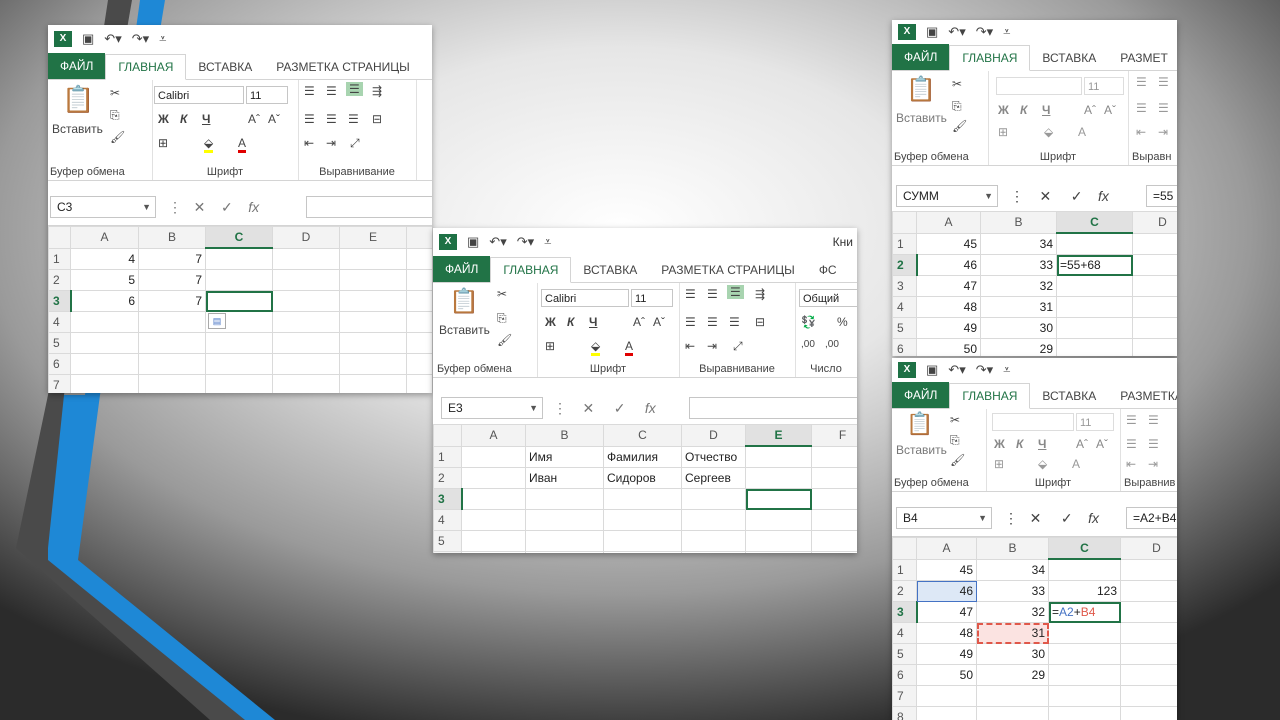 Image resolution: width=1280 pixels, height=720 pixels. What do you see at coordinates (904, 696) in the screenshot?
I see `row-header-7: 7` at bounding box center [904, 696].